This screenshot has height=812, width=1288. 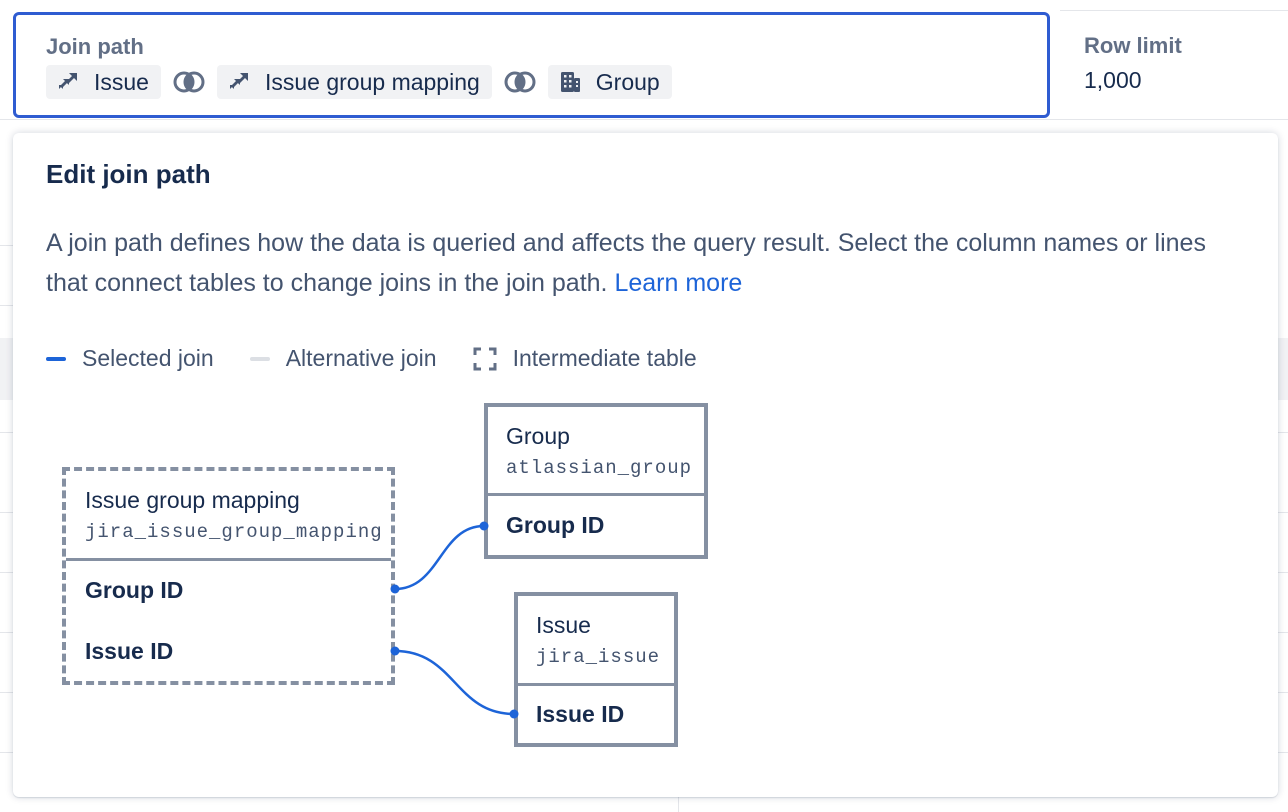 What do you see at coordinates (439, 557) in the screenshot?
I see `selected-join-line-group` at bounding box center [439, 557].